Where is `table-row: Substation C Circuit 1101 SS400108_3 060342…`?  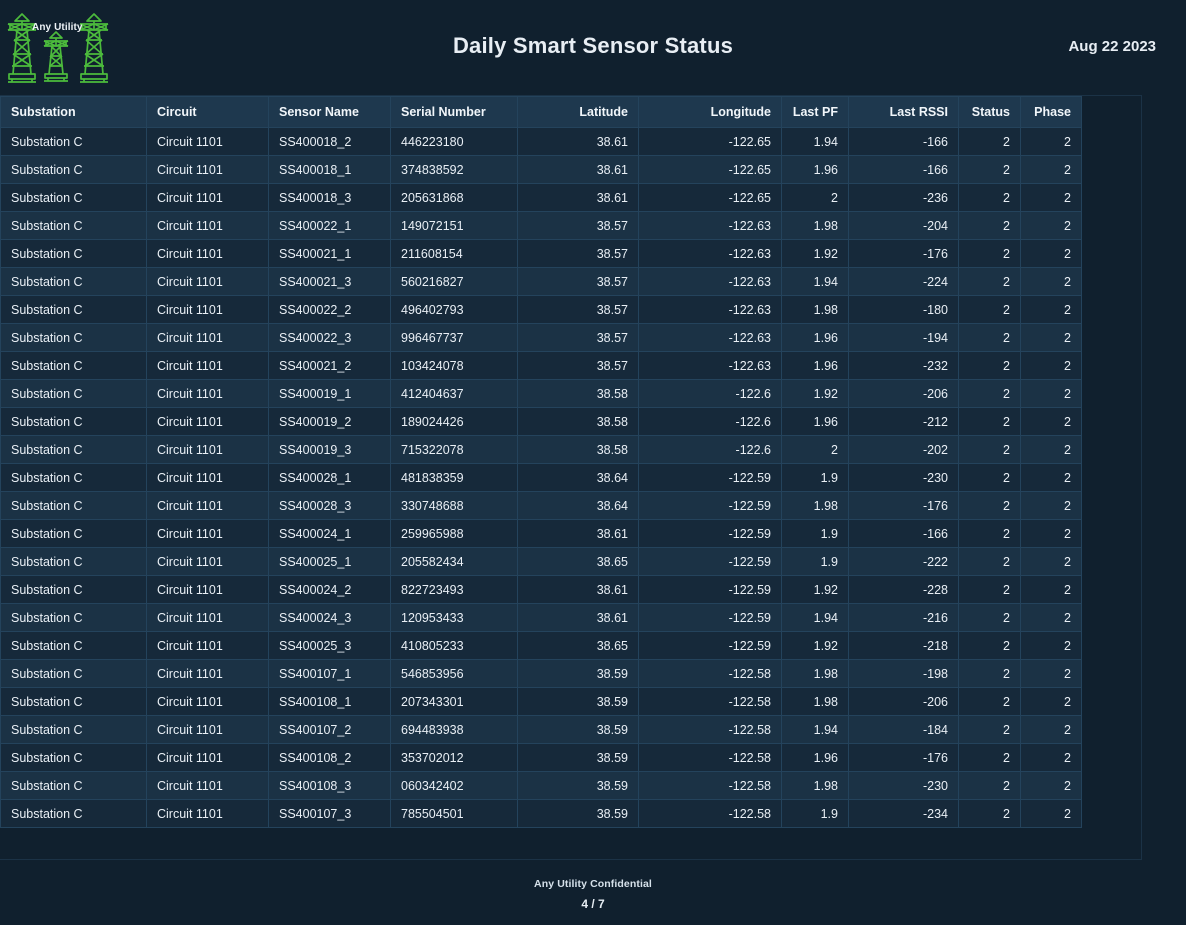 table-row: Substation C Circuit 1101 SS400108_3 060342… is located at coordinates (541, 785).